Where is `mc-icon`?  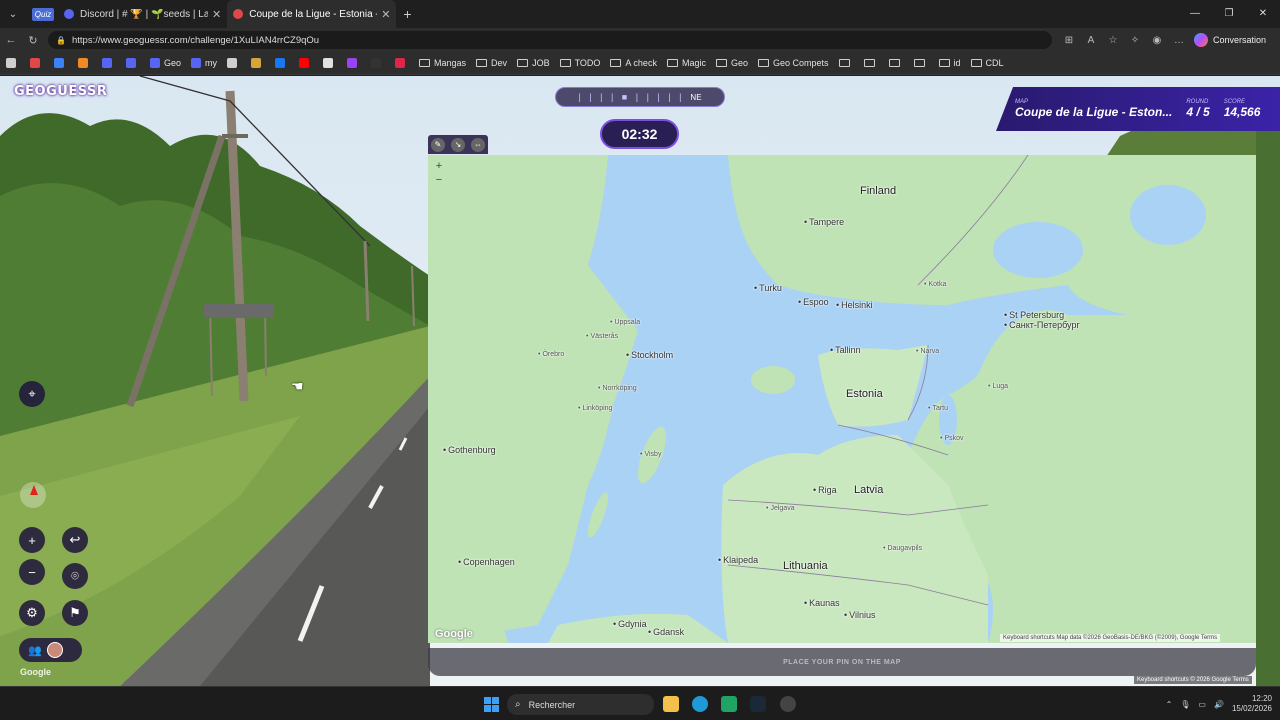
mc-icon is located at coordinates (256, 63).